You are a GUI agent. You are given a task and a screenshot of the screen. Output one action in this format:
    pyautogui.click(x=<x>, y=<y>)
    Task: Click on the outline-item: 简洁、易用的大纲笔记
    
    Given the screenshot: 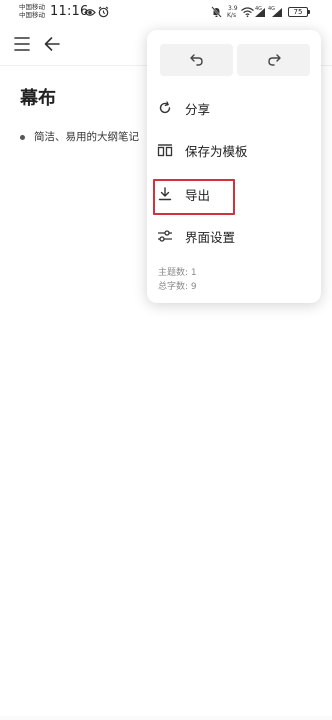 What is the action you would take?
    pyautogui.click(x=79, y=136)
    